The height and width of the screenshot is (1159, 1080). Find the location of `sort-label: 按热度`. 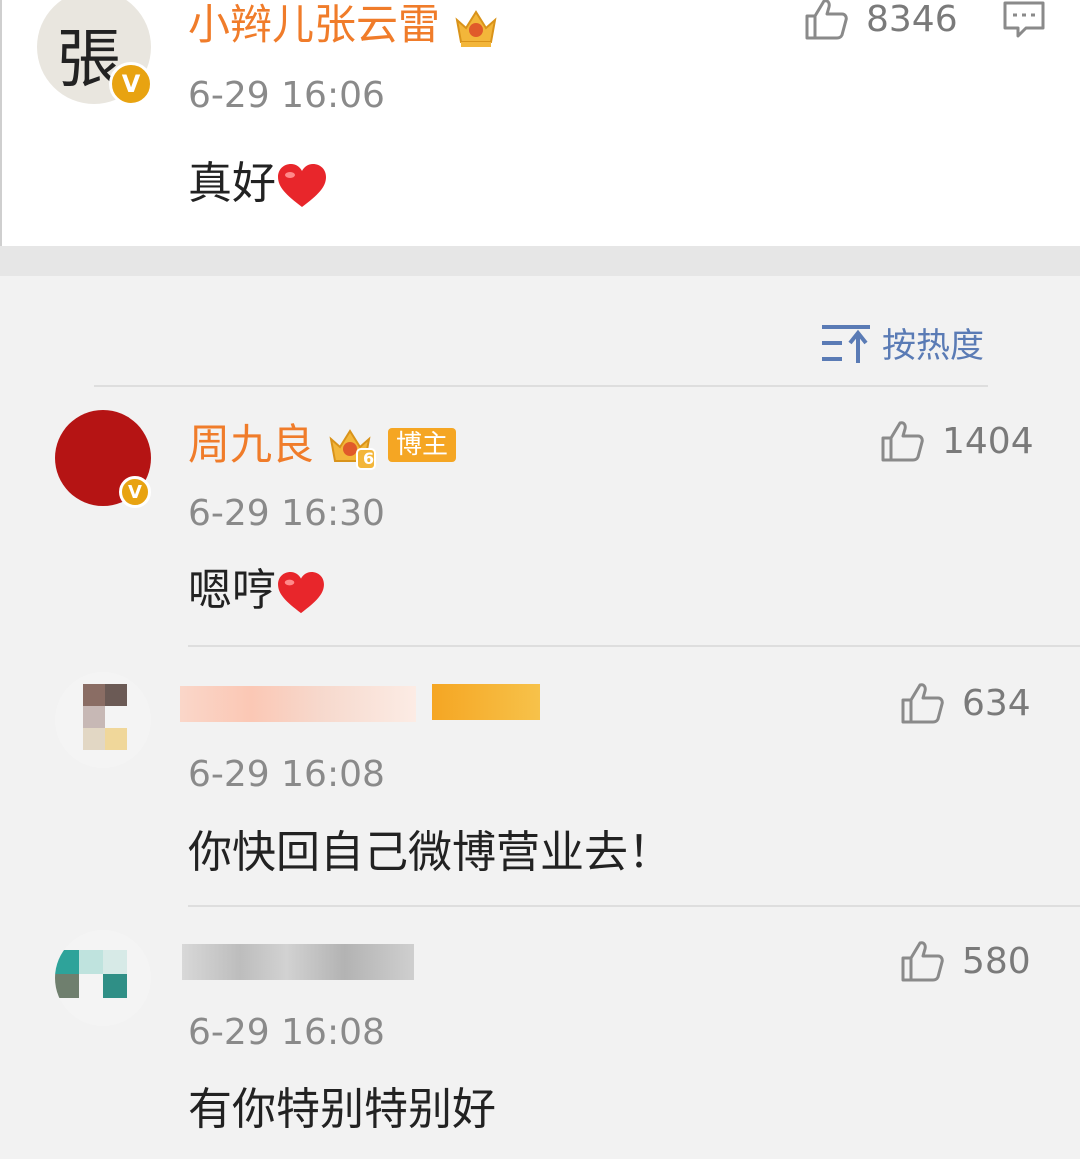

sort-label: 按热度 is located at coordinates (933, 346).